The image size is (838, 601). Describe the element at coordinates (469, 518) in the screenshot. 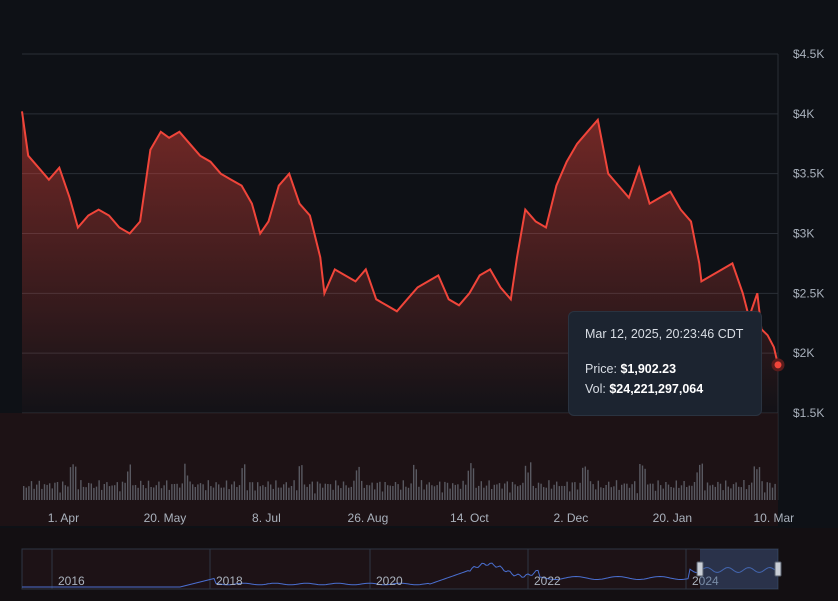

I see `x-tick-label: 14. Oct` at that location.